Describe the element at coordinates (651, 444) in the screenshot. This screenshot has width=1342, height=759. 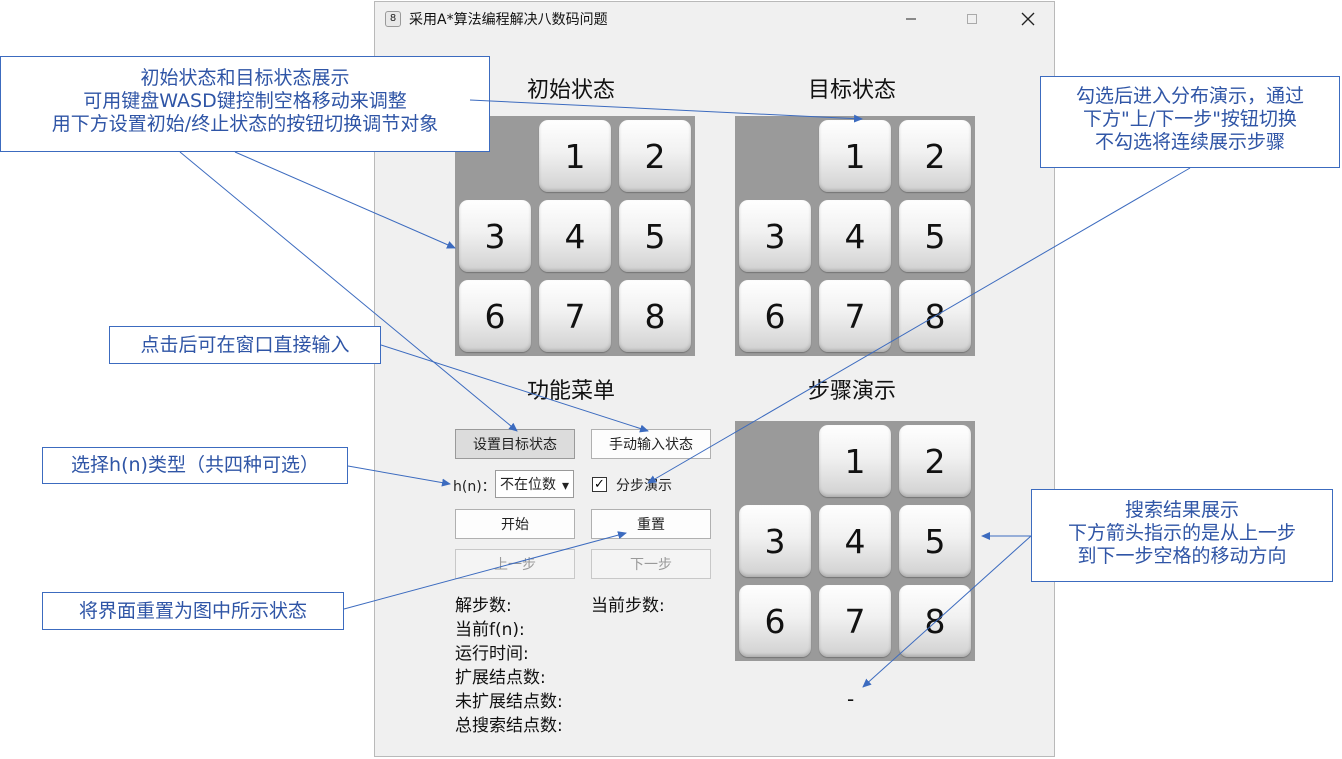
I see `manual-input-button: 手动输入状态` at that location.